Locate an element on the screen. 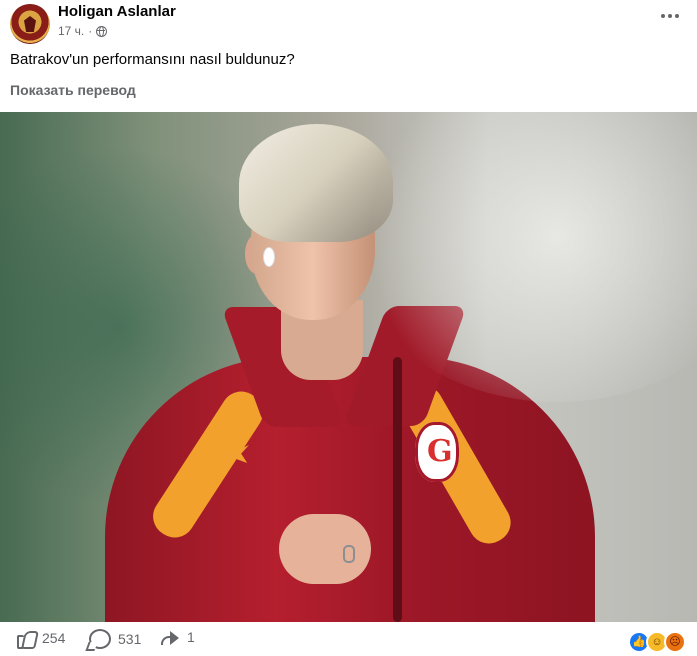  ring-icon is located at coordinates (349, 554).